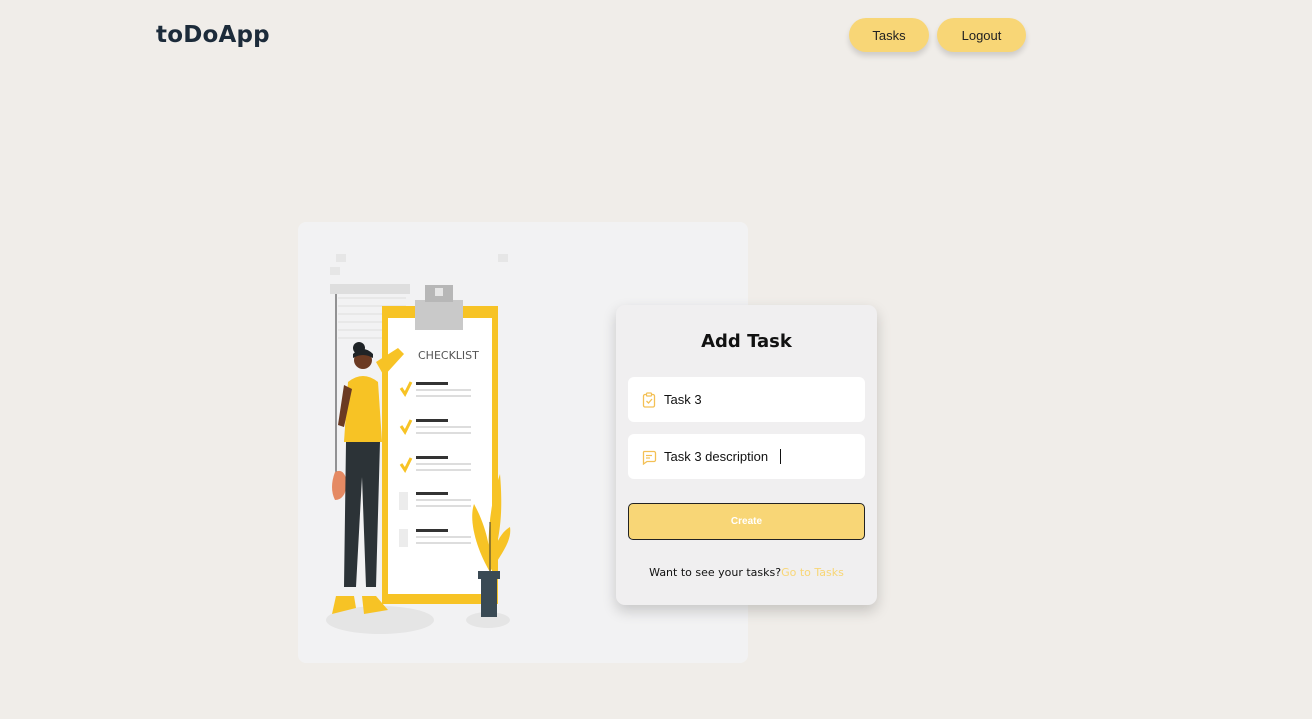 This screenshot has height=719, width=1312. What do you see at coordinates (759, 399) in the screenshot?
I see `task-title-input` at bounding box center [759, 399].